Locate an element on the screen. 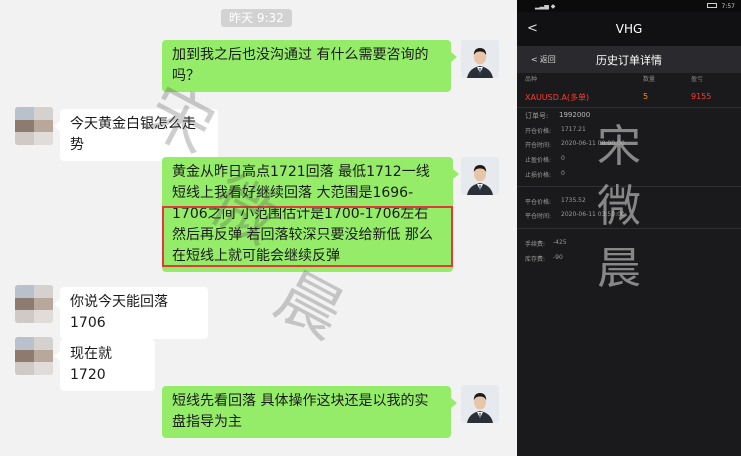 The image size is (741, 456). field-value-stop-loss: 0 is located at coordinates (563, 173).